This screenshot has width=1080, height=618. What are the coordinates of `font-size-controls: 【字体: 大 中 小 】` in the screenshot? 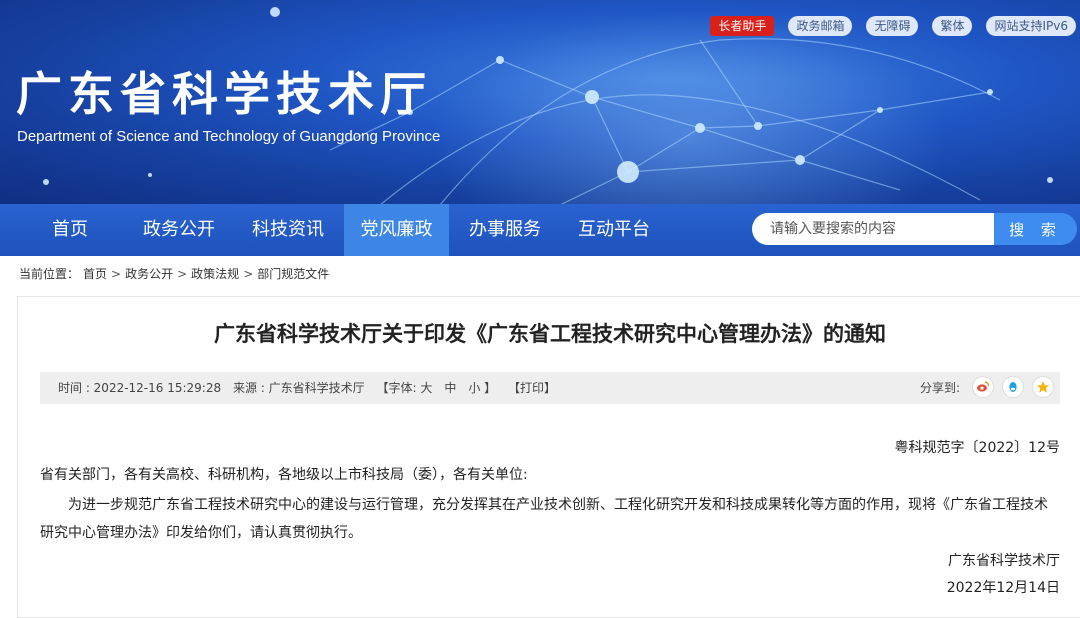 It's located at (436, 388).